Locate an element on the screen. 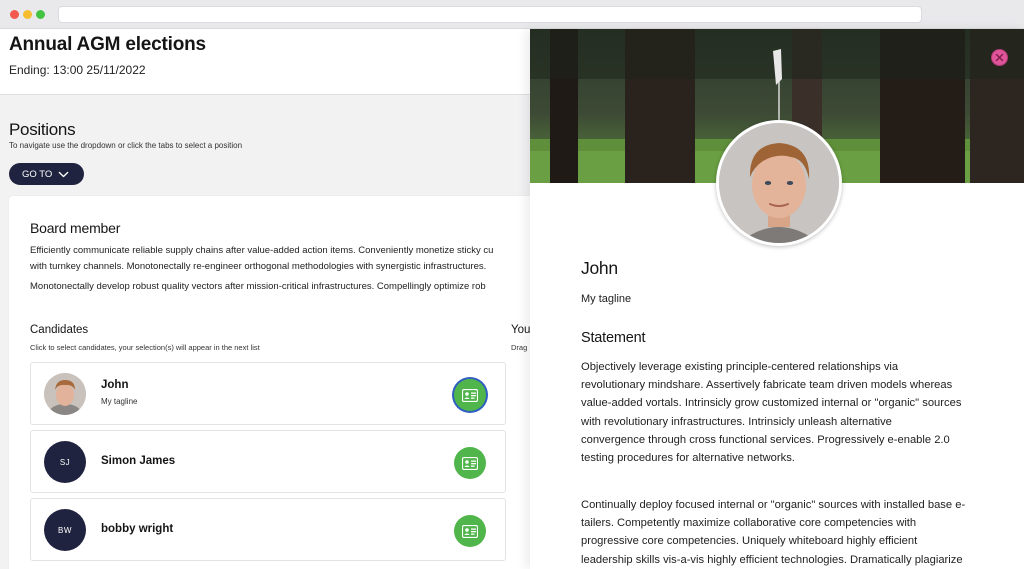 The image size is (1024, 569). close-panel-button is located at coordinates (999, 57).